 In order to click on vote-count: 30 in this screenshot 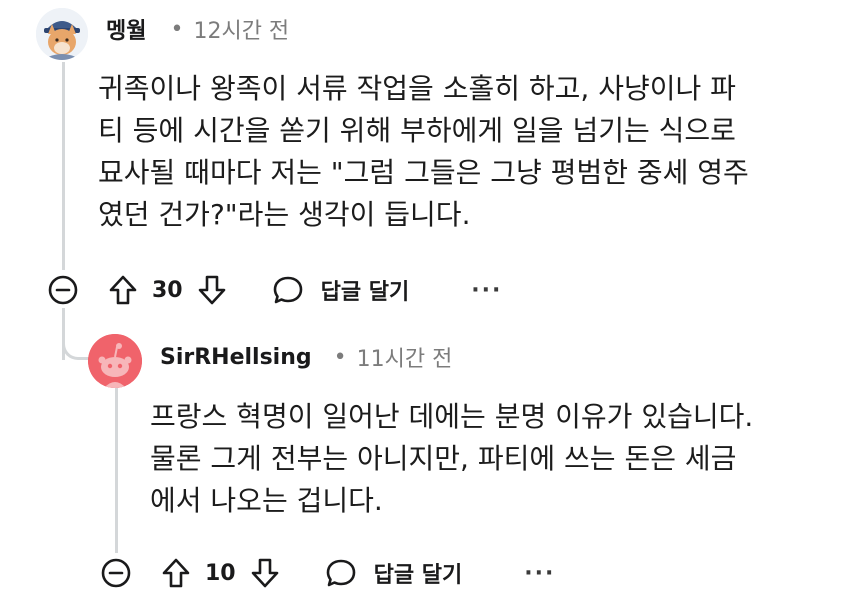, I will do `click(167, 290)`.